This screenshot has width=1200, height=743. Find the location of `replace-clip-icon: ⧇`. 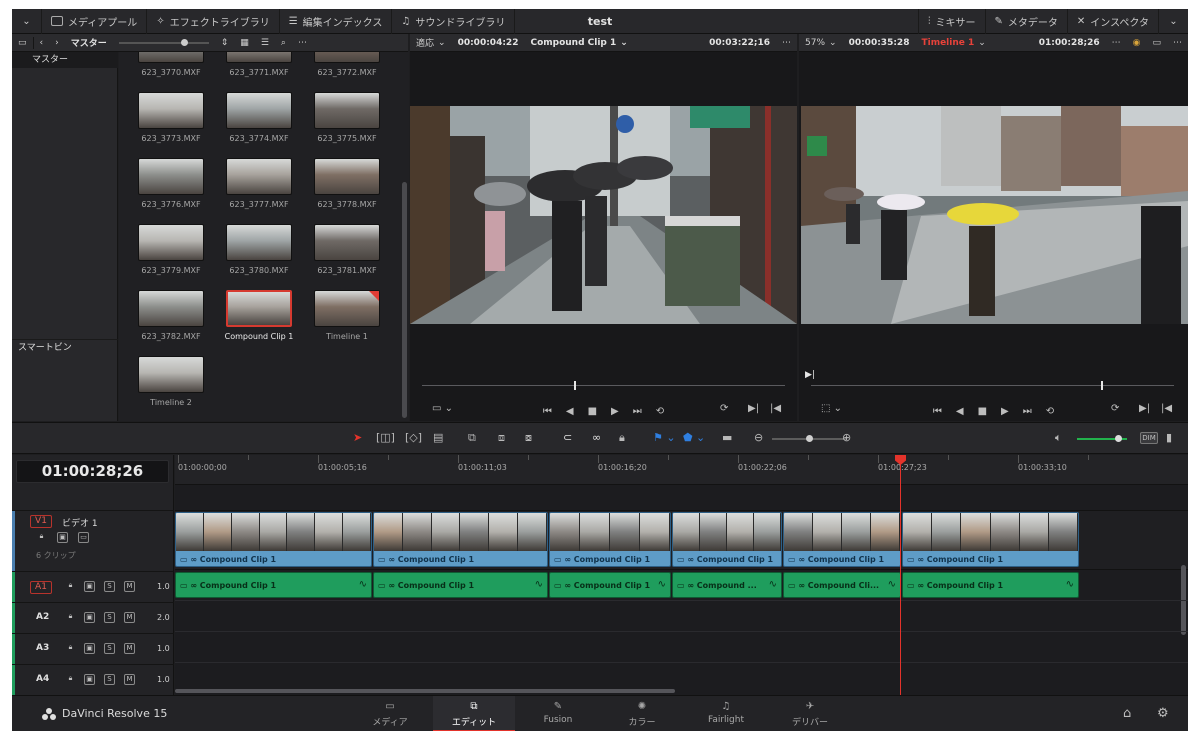

replace-clip-icon: ⧇ is located at coordinates (528, 438).